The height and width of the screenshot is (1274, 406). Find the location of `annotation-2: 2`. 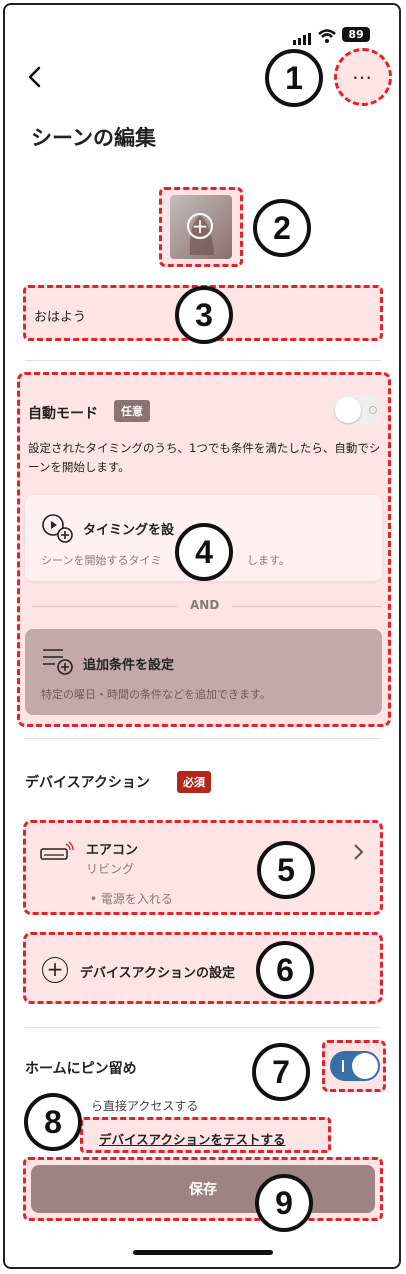

annotation-2: 2 is located at coordinates (282, 228).